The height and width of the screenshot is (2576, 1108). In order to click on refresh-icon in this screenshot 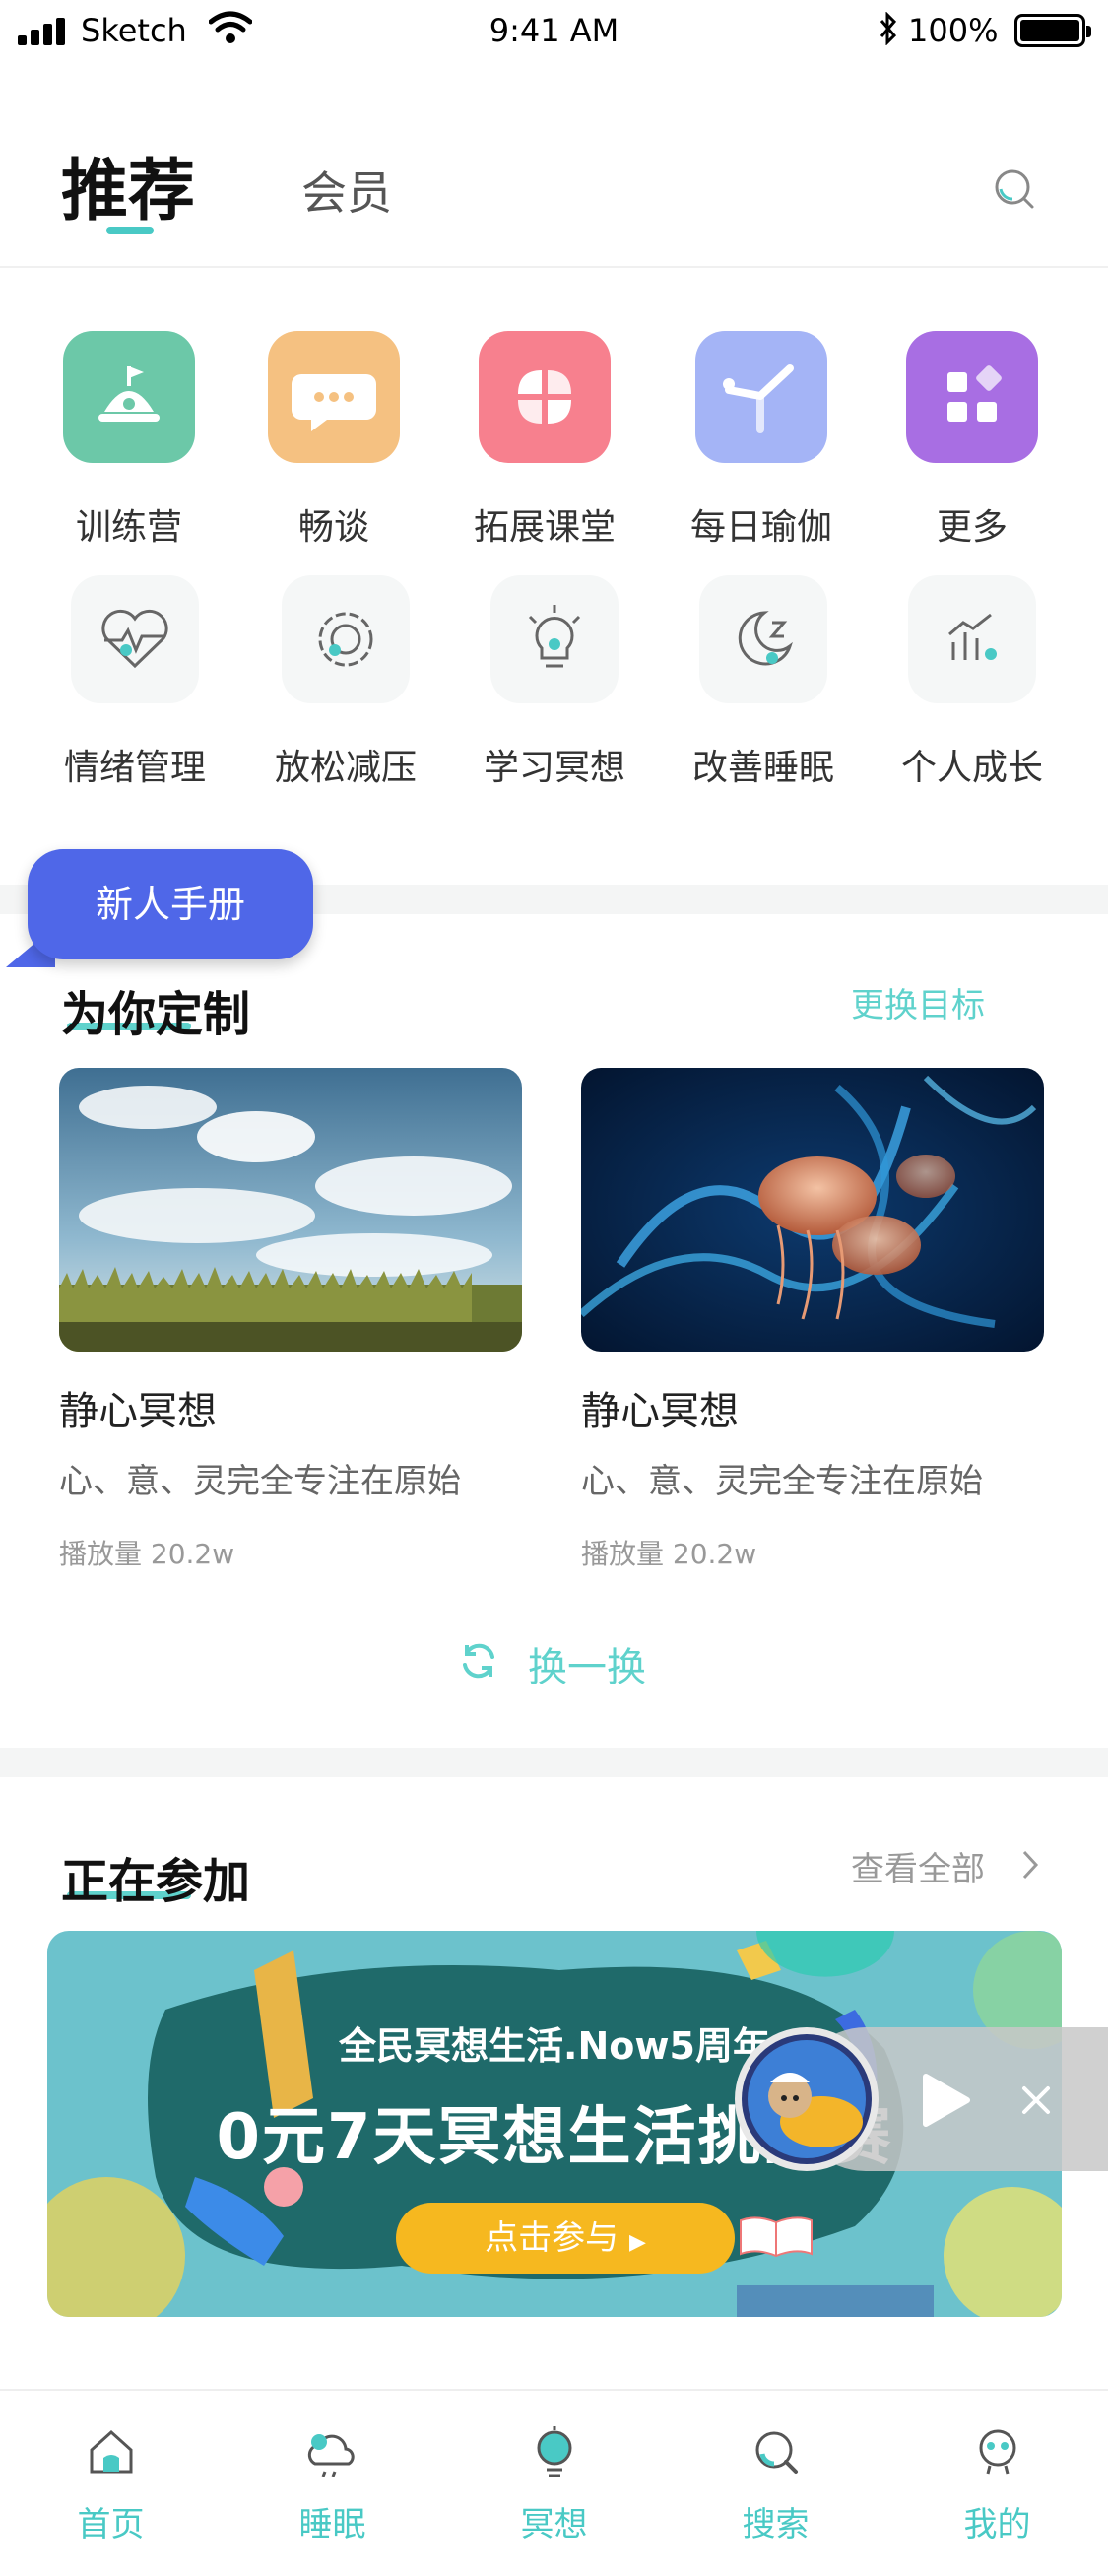, I will do `click(478, 1661)`.